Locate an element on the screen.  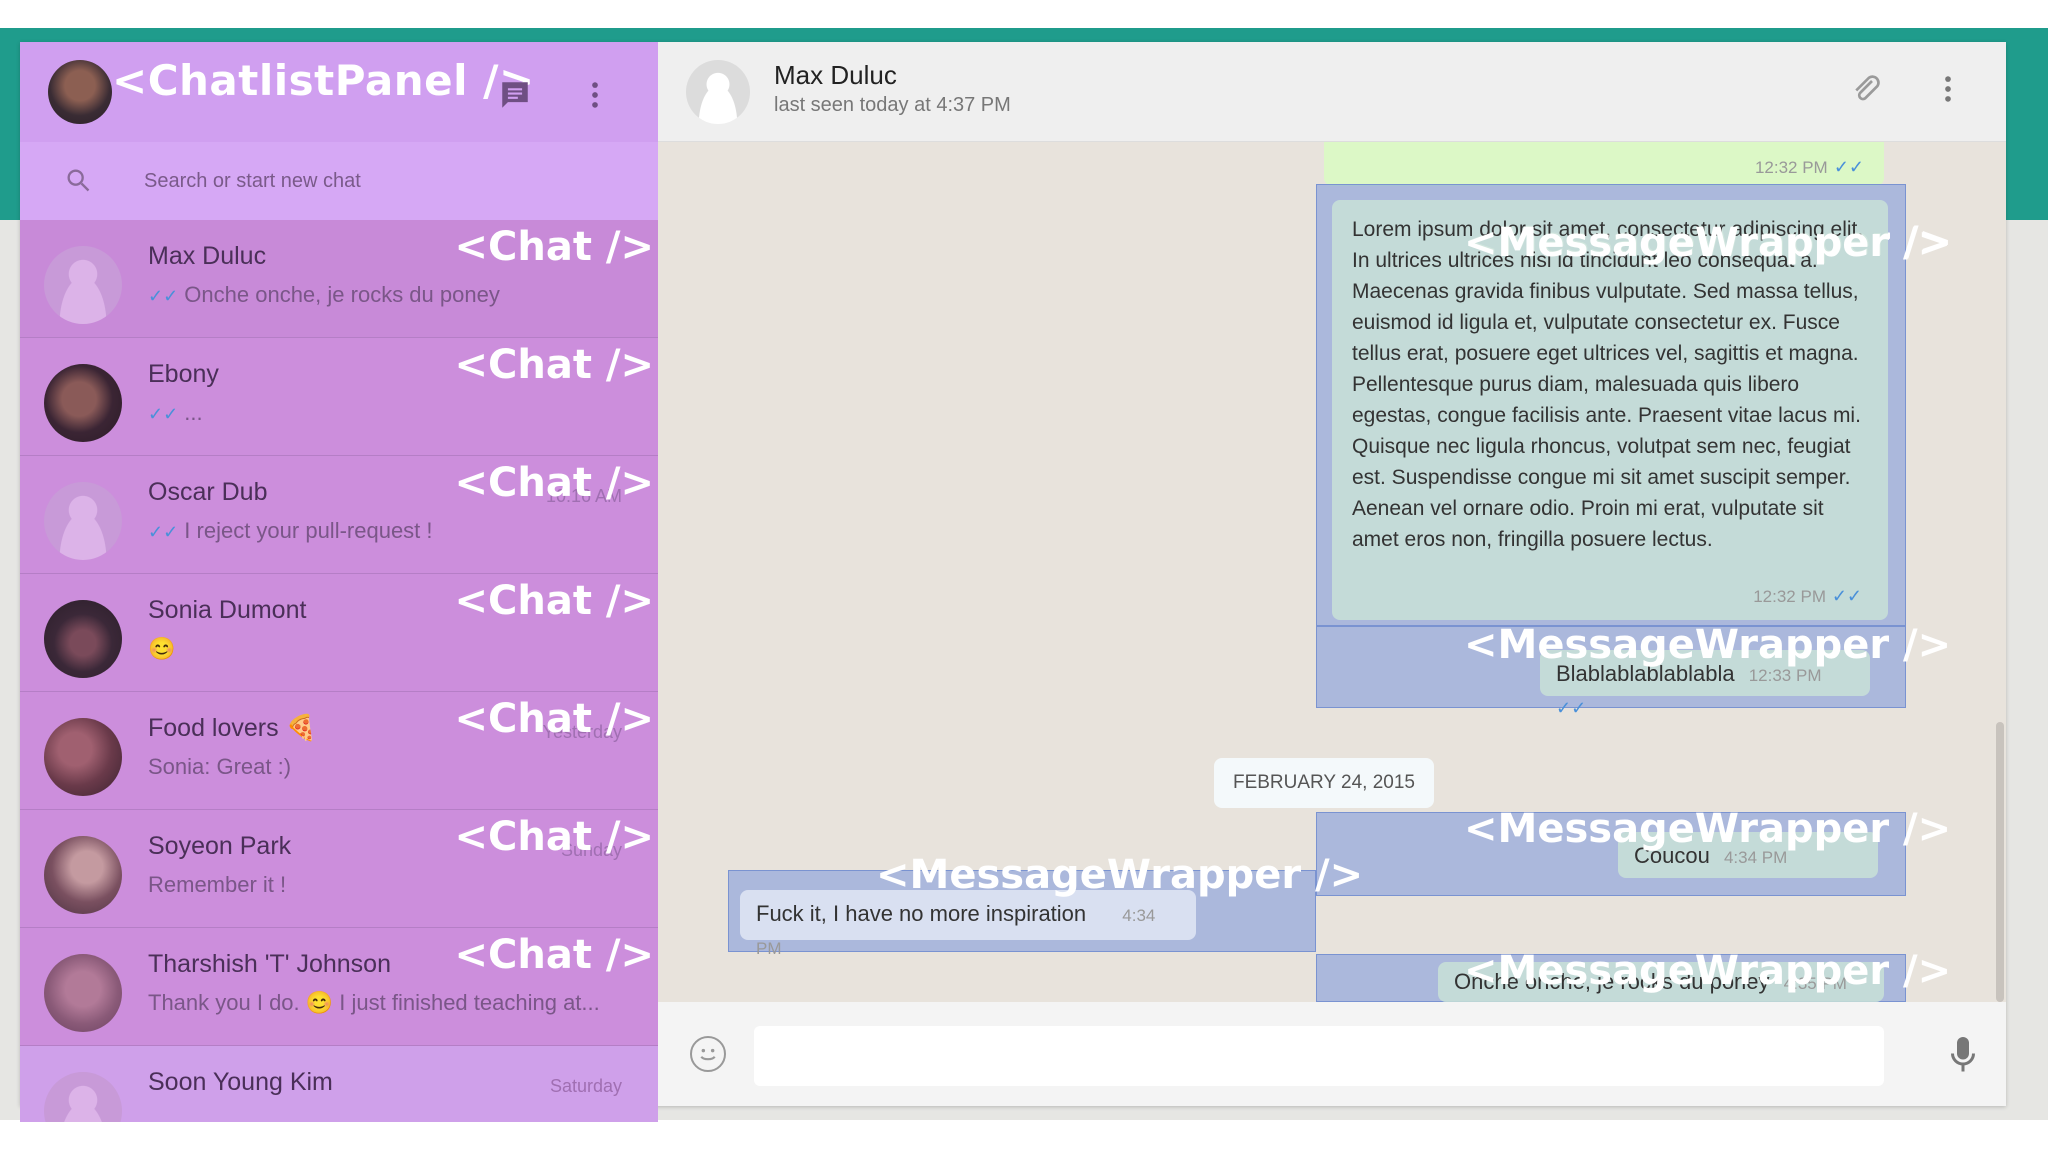
chat-time: Saturday is located at coordinates (585, 1086).